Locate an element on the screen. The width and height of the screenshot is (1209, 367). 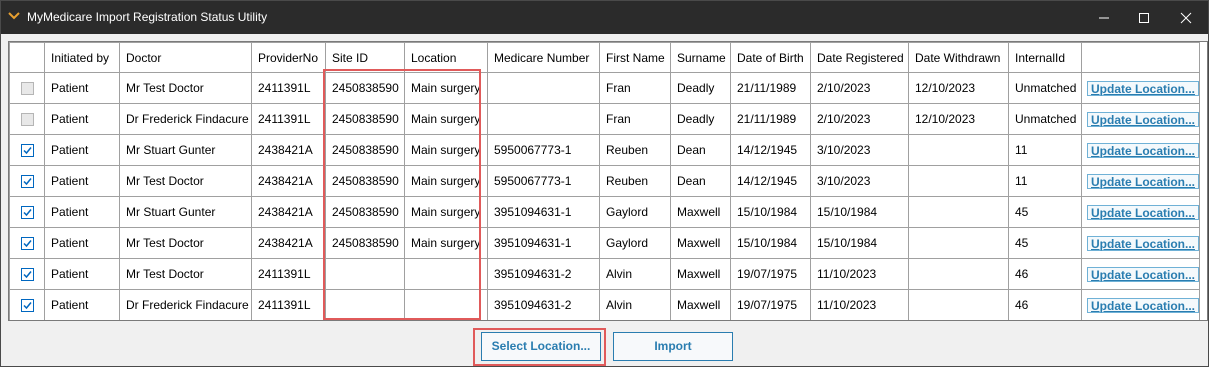
column-header-date-of-birth: Date of Birth is located at coordinates (770, 57).